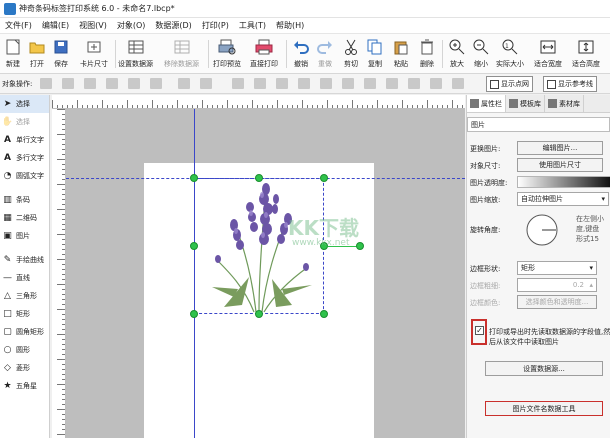 Image resolution: width=610 pixels, height=438 pixels. What do you see at coordinates (485, 166) in the screenshot?
I see `object-size-label: 对象尺寸:` at bounding box center [485, 166].